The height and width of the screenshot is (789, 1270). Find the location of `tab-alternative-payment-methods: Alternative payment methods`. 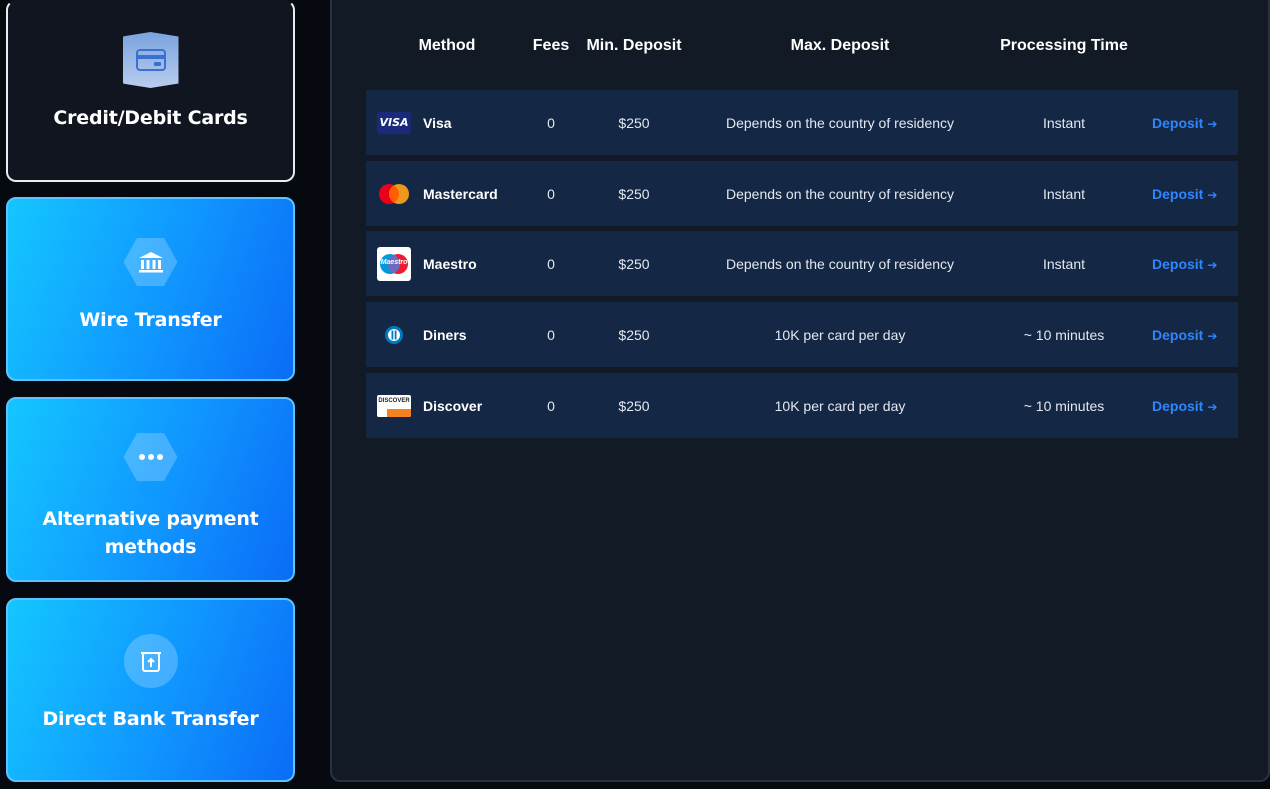

tab-alternative-payment-methods: Alternative payment methods is located at coordinates (150, 489).